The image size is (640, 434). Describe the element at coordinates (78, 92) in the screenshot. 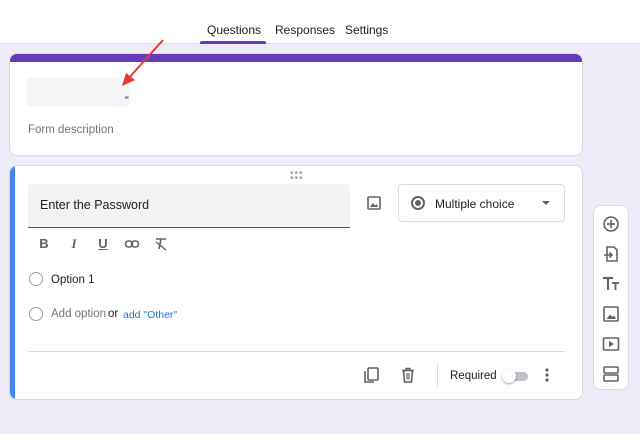

I see `form-title-field: ▪▪` at that location.